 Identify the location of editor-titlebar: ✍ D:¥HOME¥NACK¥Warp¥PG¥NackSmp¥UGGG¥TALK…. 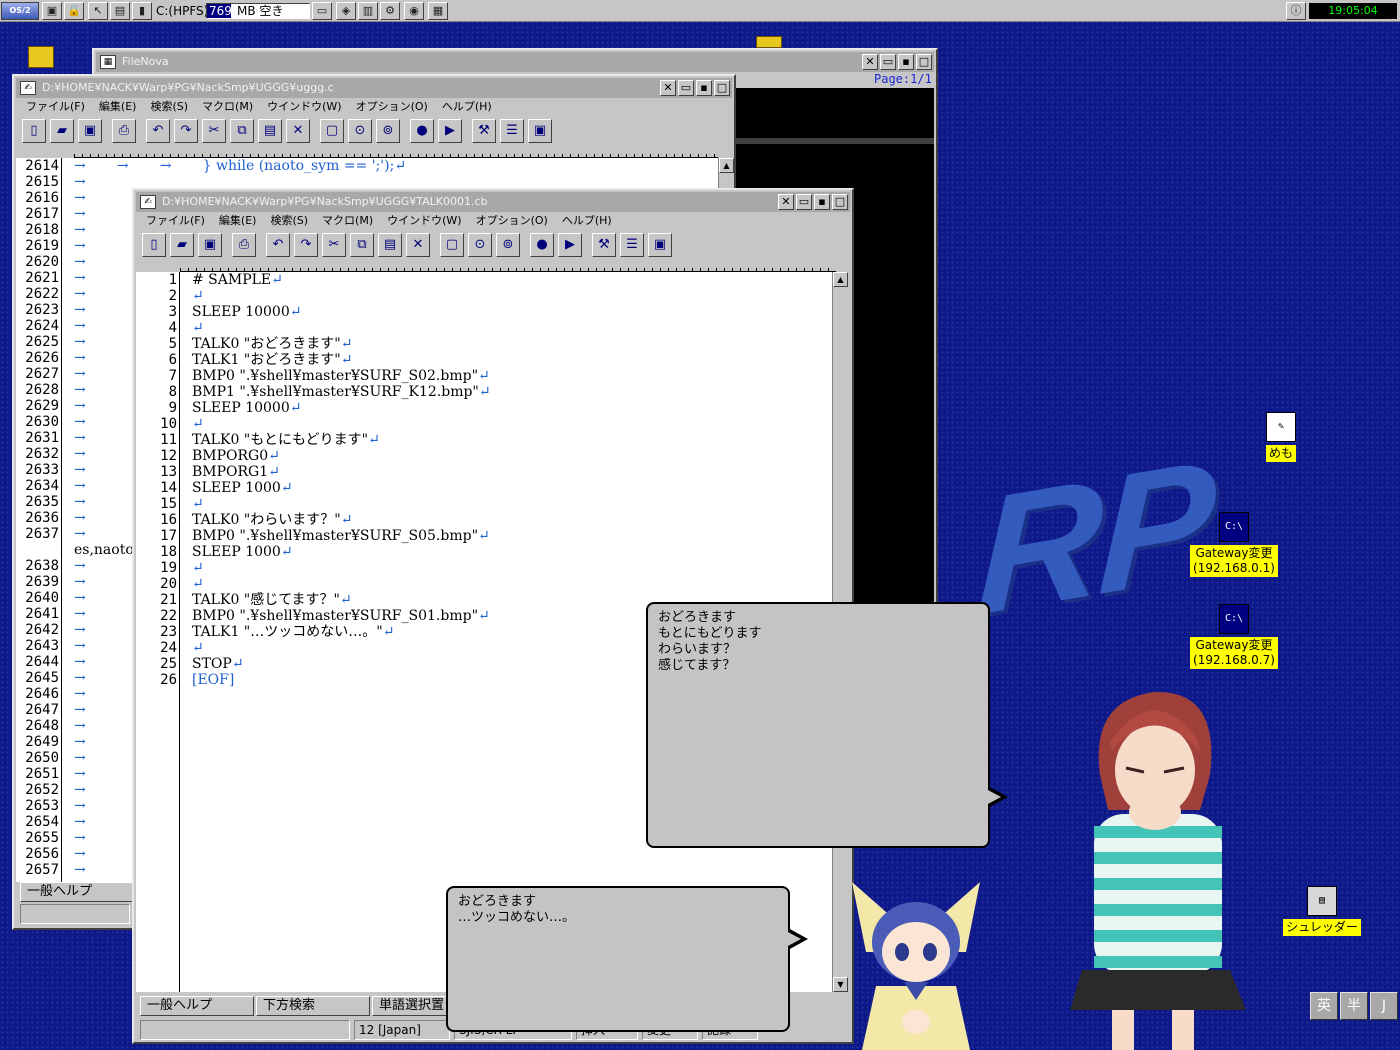
(493, 202).